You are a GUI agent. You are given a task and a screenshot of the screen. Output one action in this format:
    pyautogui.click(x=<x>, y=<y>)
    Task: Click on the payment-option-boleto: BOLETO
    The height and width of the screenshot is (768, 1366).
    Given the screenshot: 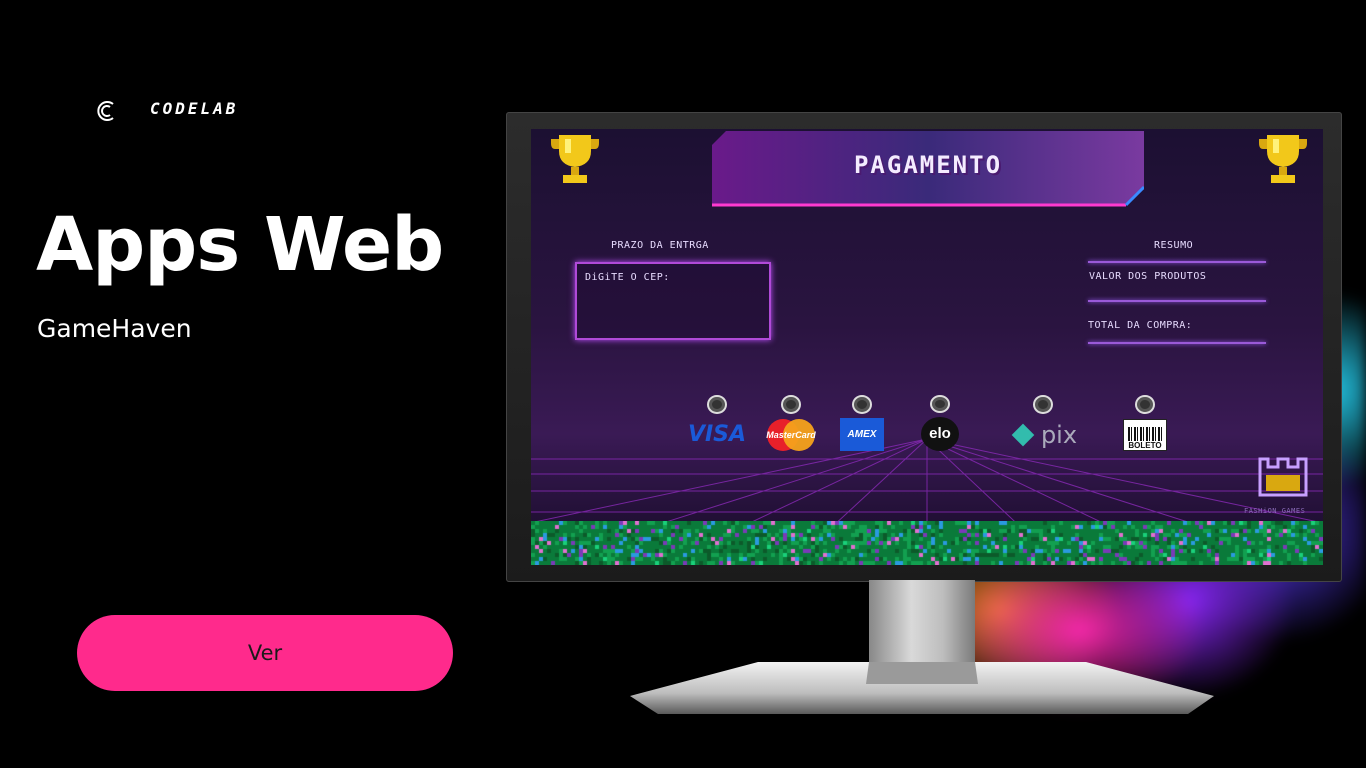 What is the action you would take?
    pyautogui.click(x=1145, y=423)
    